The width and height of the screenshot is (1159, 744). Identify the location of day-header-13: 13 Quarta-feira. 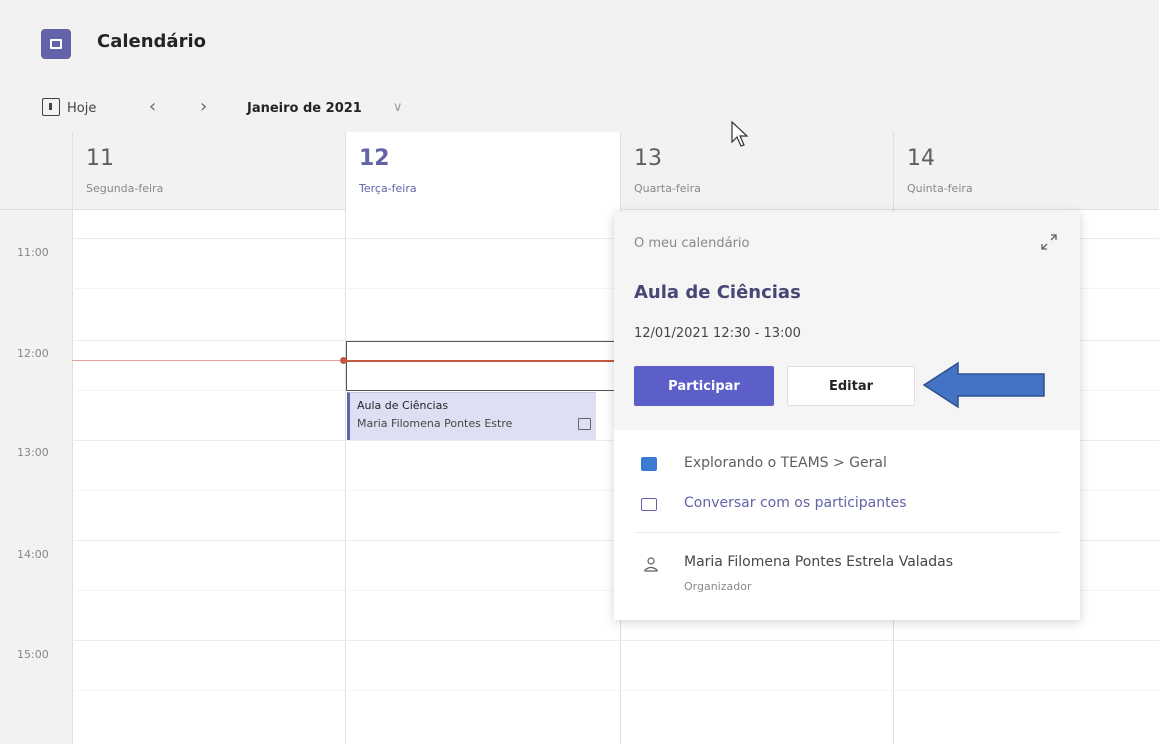
(756, 171).